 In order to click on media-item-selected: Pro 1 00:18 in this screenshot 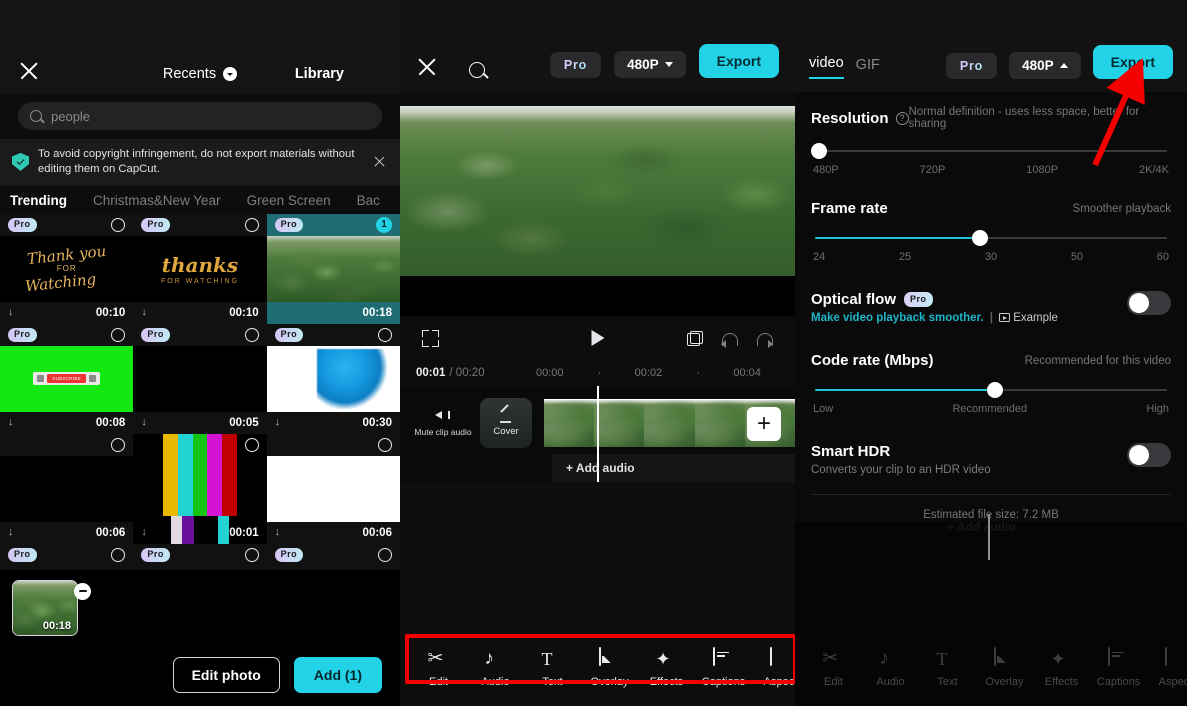, I will do `click(333, 268)`.